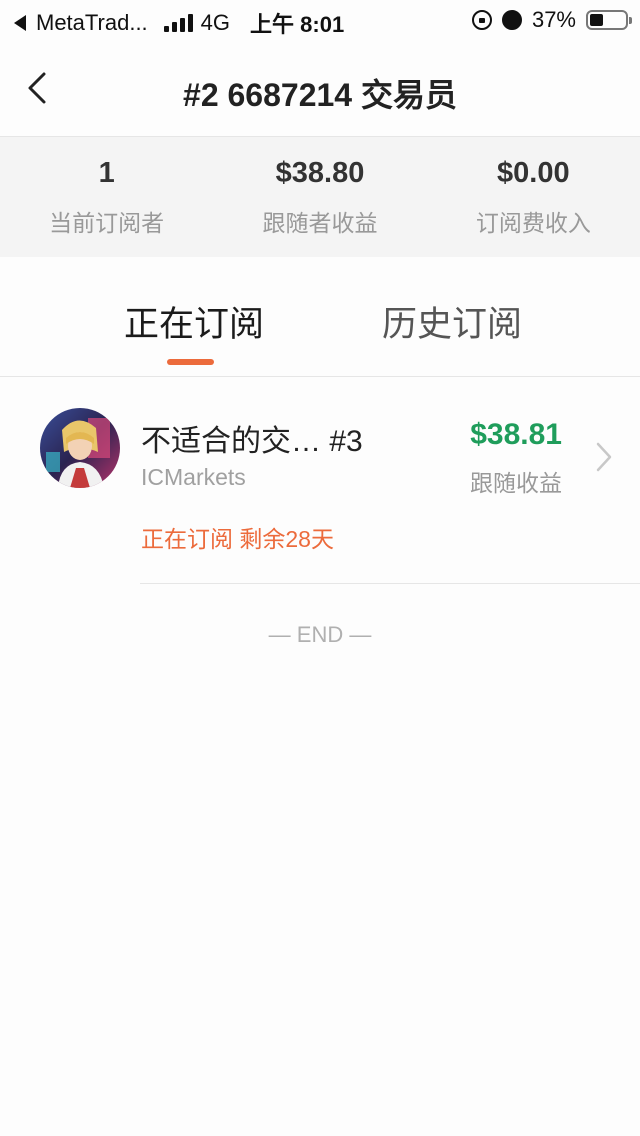  Describe the element at coordinates (320, 223) in the screenshot. I see `stat-label: 跟随者收益` at that location.